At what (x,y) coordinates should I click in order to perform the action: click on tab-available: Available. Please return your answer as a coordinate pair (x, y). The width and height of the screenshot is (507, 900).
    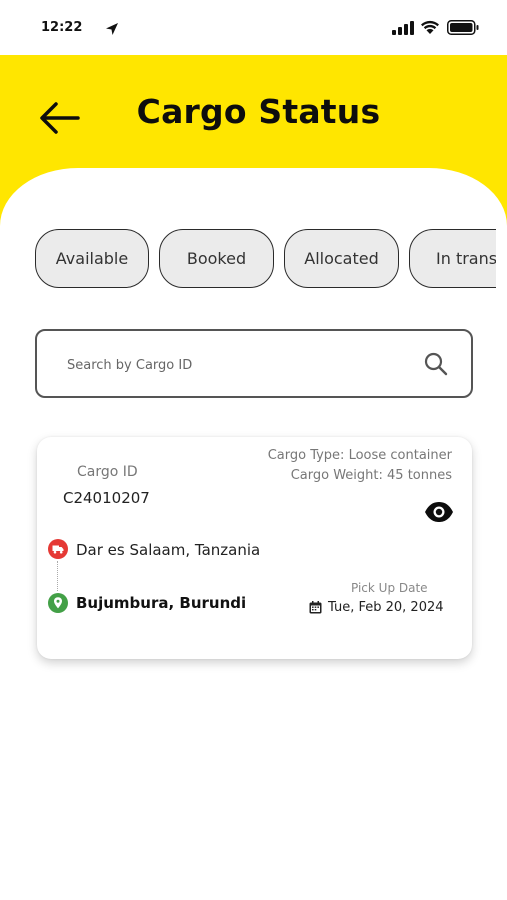
    Looking at the image, I should click on (92, 258).